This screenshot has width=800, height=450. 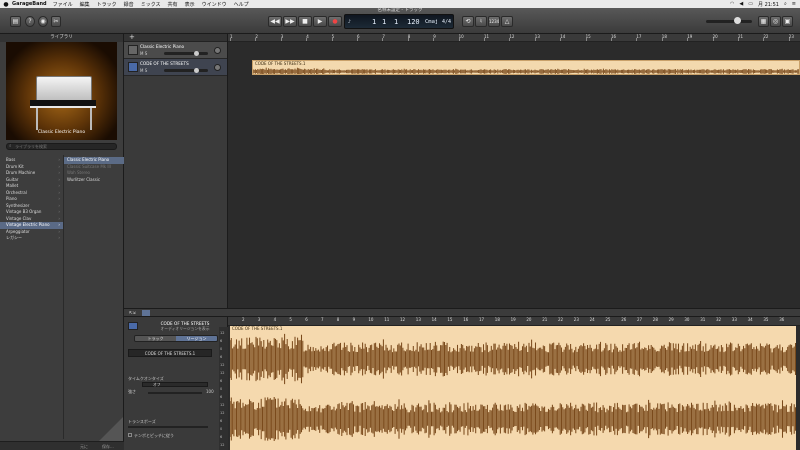 I want to click on menu-share: 共有, so click(x=173, y=4).